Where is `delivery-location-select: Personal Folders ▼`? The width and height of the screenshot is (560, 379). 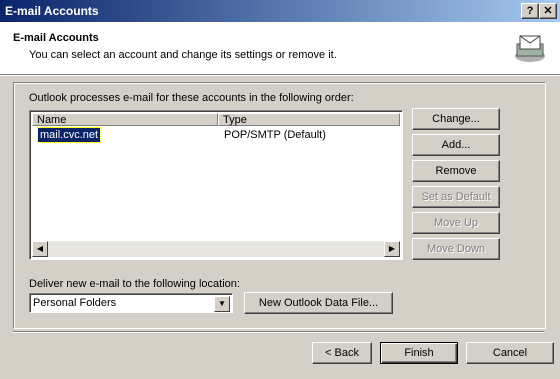 delivery-location-select: Personal Folders ▼ is located at coordinates (131, 303).